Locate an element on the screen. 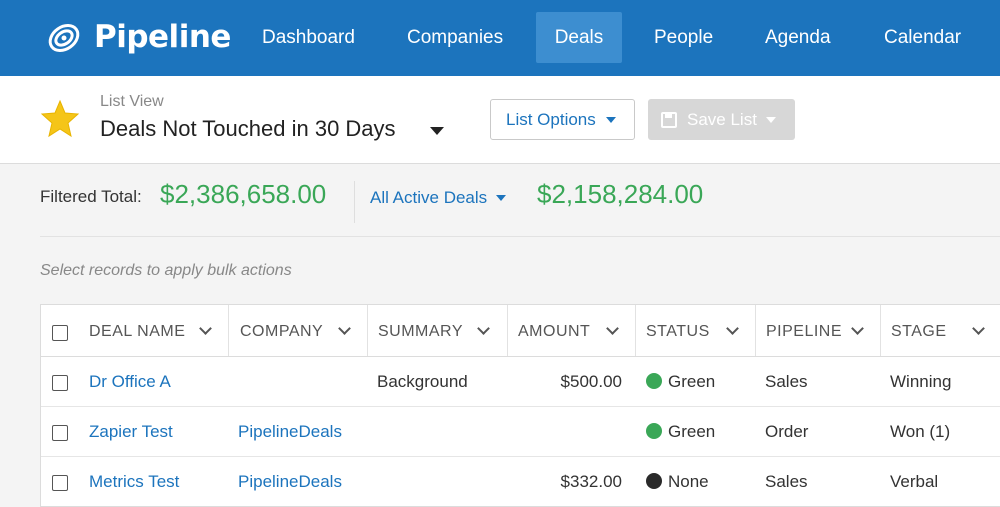  deal-name-link: Metrics Test is located at coordinates (134, 482).